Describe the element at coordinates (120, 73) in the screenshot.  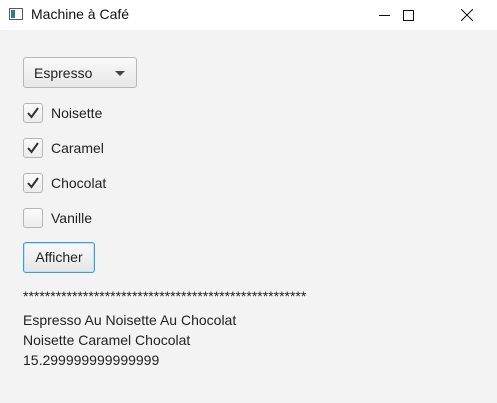
I see `dropdown-arrow-icon` at that location.